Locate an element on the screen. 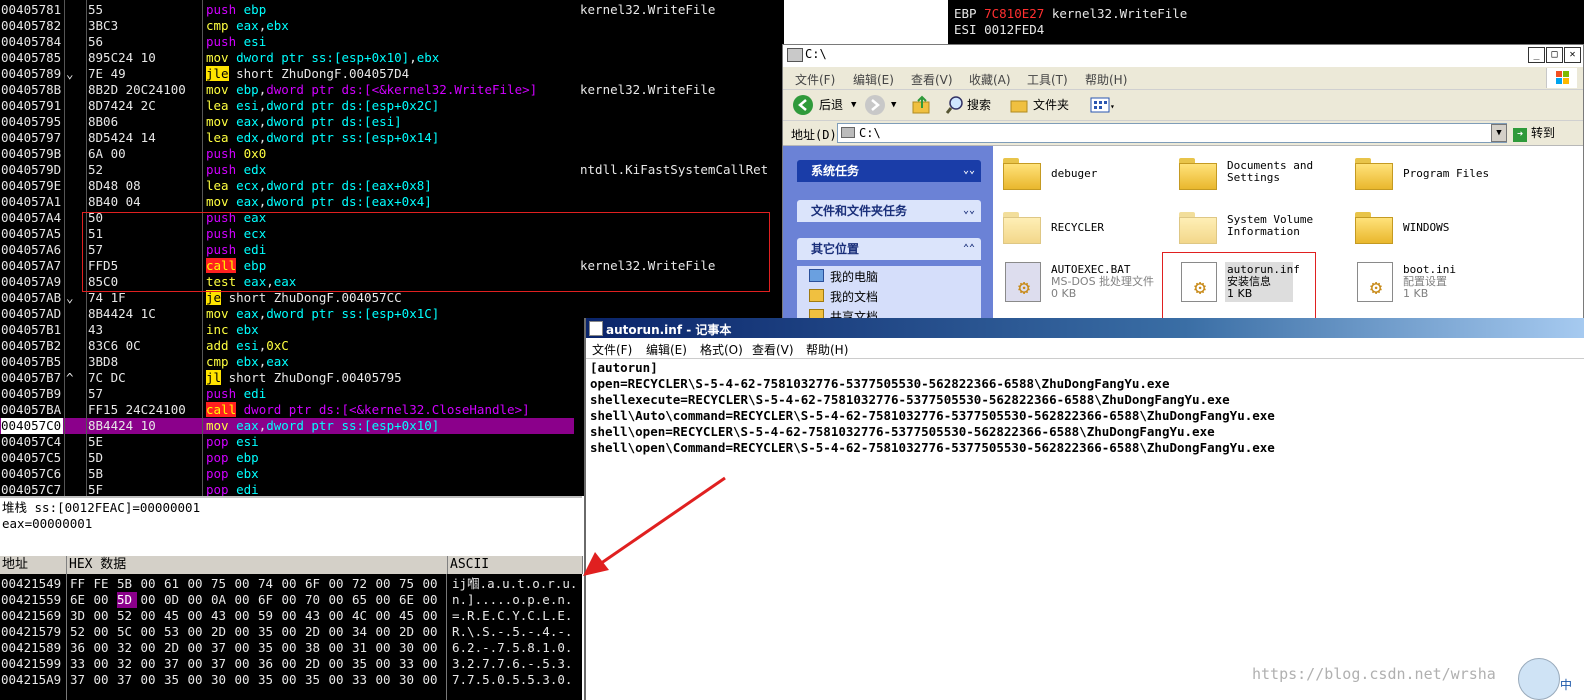 This screenshot has width=1584, height=700. file-item: WINDOWS is located at coordinates (1436, 231).